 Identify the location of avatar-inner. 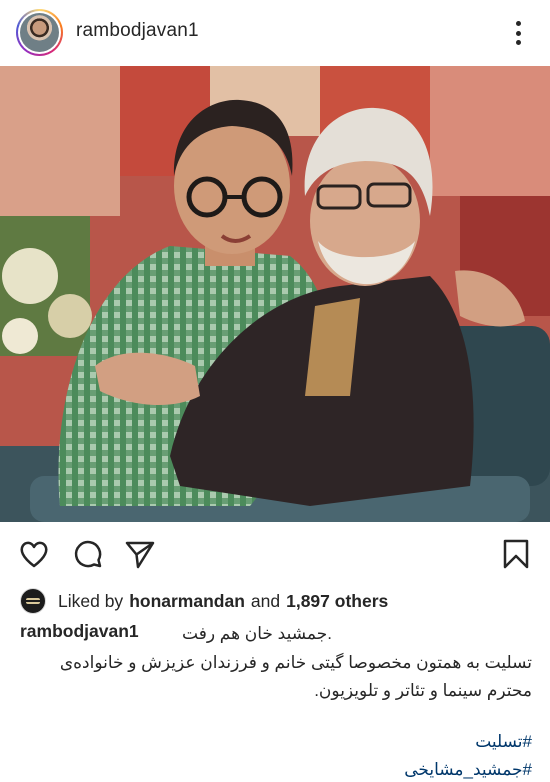
(39, 32).